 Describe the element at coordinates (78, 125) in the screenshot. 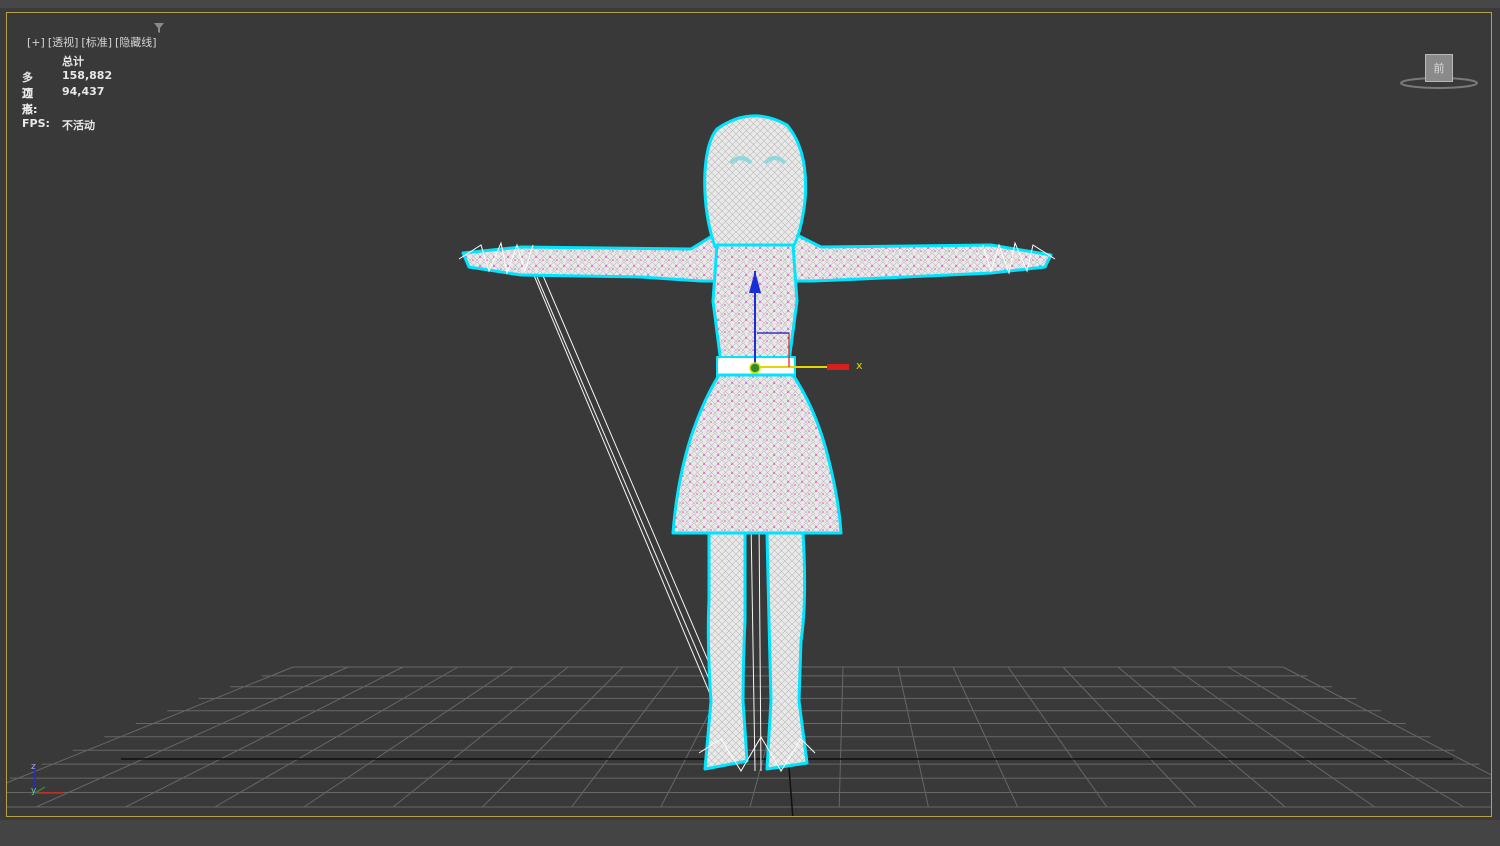

I see `fps-value: 不活动` at that location.